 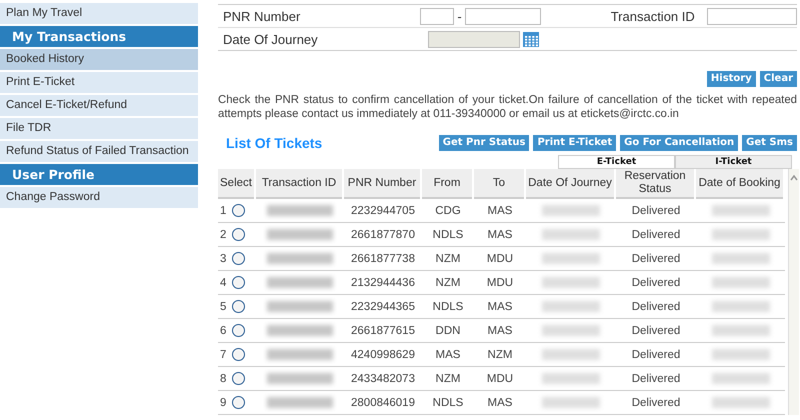 What do you see at coordinates (383, 330) in the screenshot?
I see `table-cell: 2661877615` at bounding box center [383, 330].